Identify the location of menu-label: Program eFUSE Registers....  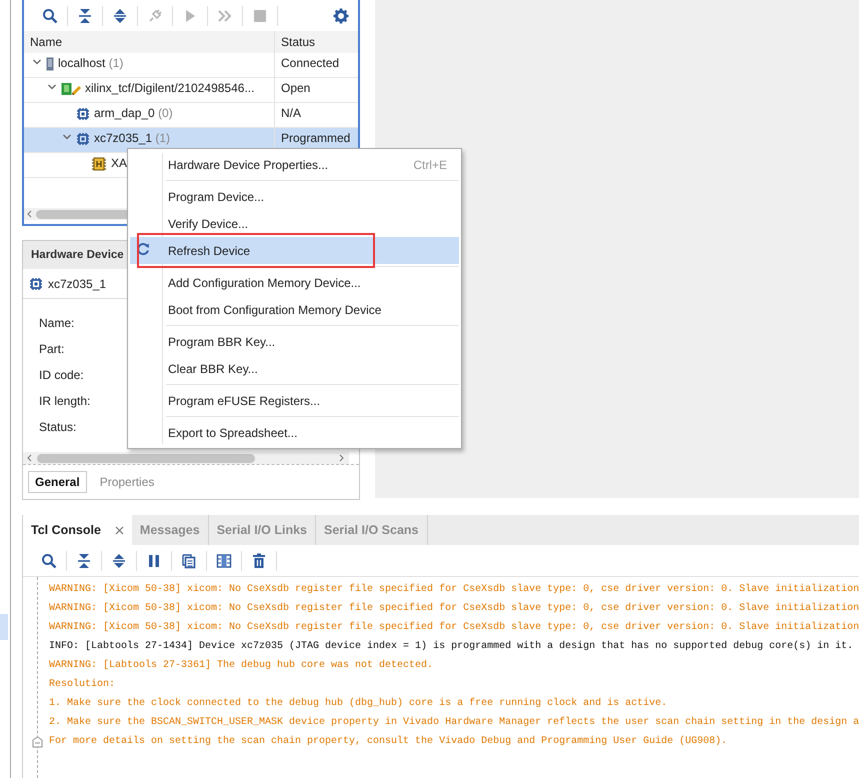
(245, 401).